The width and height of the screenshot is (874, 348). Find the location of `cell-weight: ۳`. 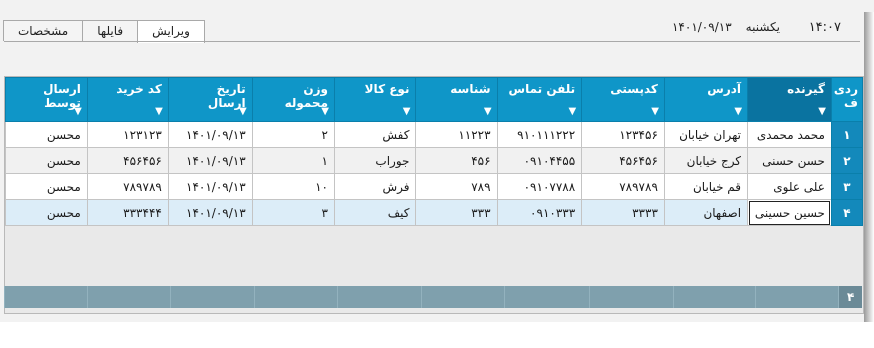

cell-weight: ۳ is located at coordinates (293, 212).